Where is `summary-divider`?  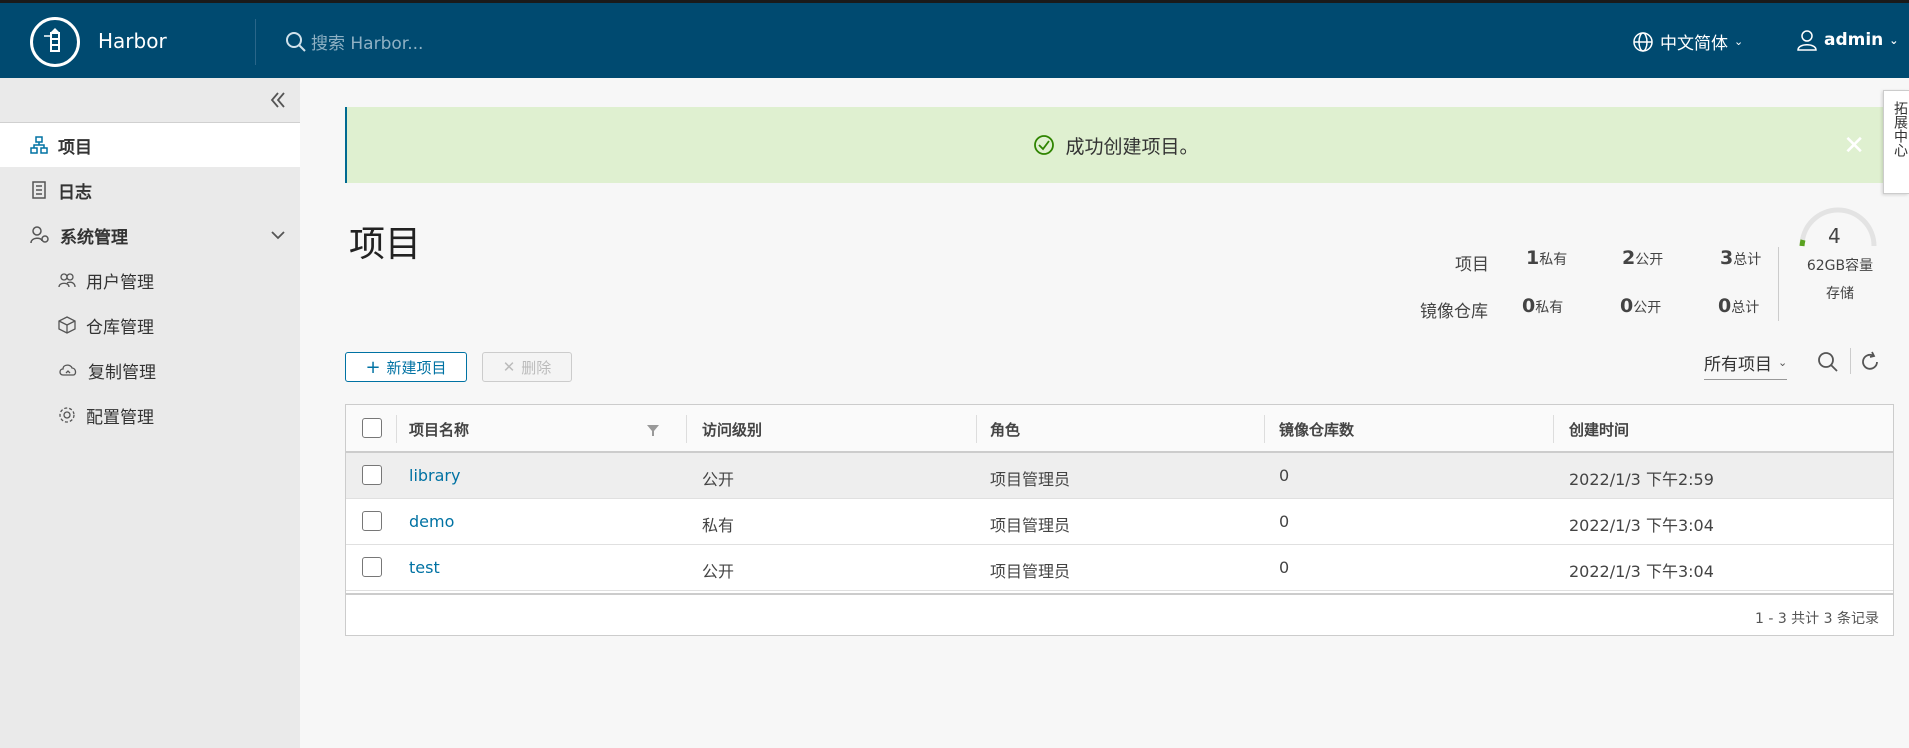 summary-divider is located at coordinates (1778, 284).